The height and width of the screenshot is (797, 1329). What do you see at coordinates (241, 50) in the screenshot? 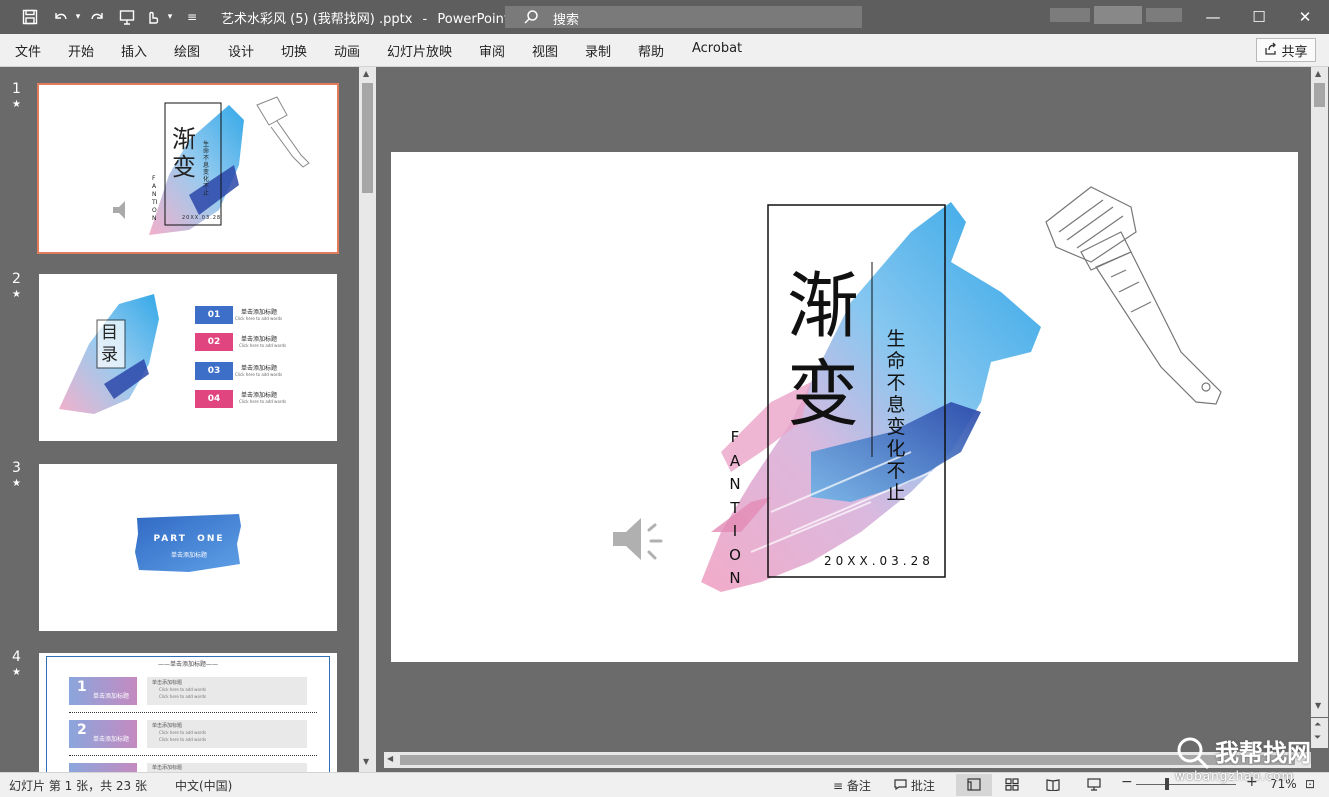
I see `tab-design: 设计` at bounding box center [241, 50].